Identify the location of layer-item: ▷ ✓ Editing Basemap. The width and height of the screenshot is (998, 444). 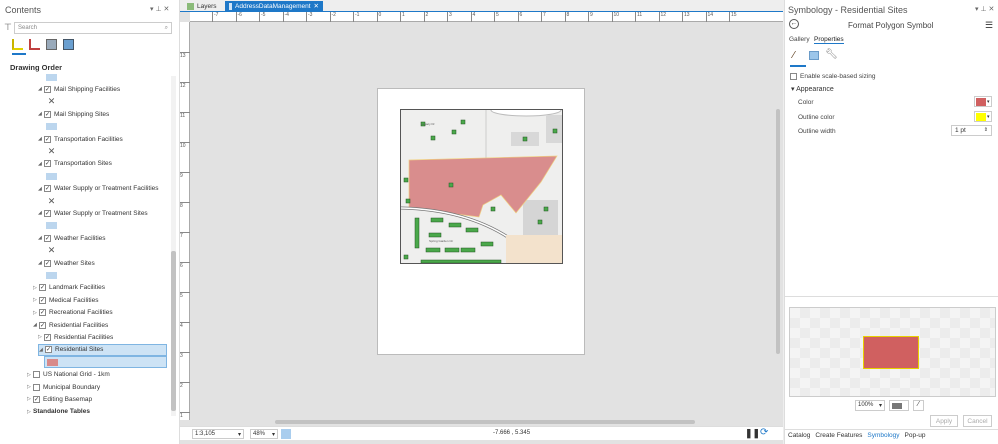
(59, 399).